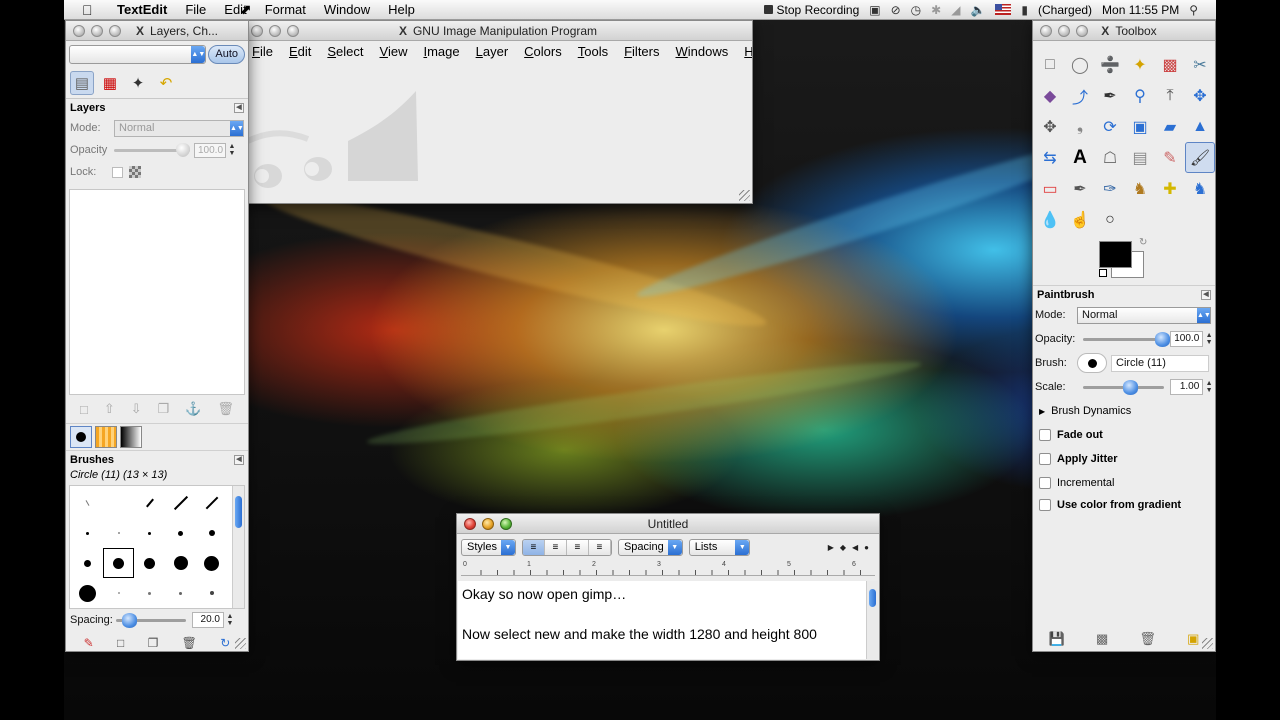  I want to click on flip-tool-icon: ⇆, so click(1050, 157).